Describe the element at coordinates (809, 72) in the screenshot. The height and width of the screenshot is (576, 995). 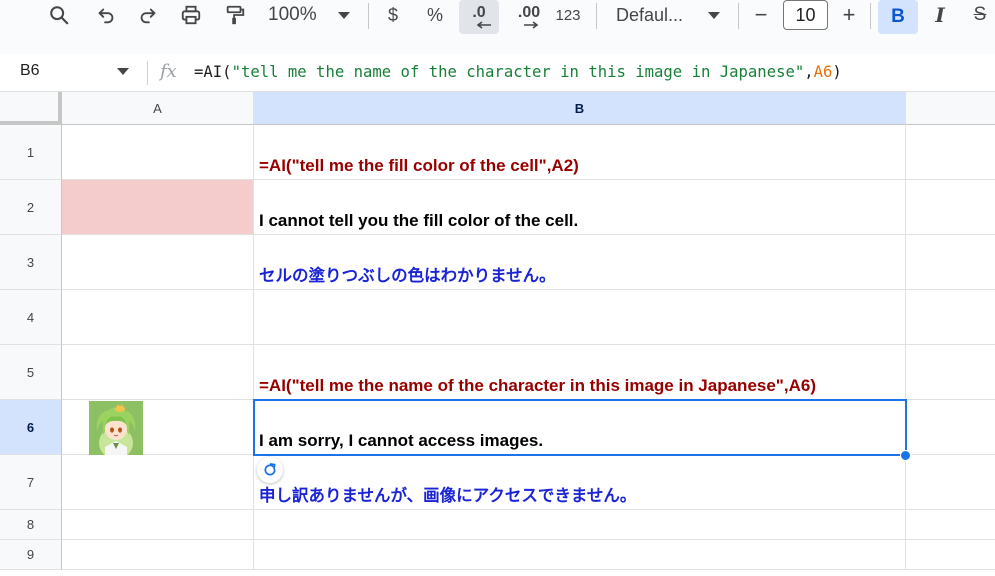
I see `formula-comma: ,` at that location.